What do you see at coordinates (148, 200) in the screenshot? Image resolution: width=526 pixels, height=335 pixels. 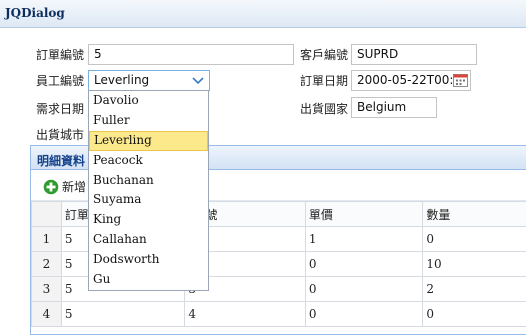 I see `dropdown-option: Suyama` at bounding box center [148, 200].